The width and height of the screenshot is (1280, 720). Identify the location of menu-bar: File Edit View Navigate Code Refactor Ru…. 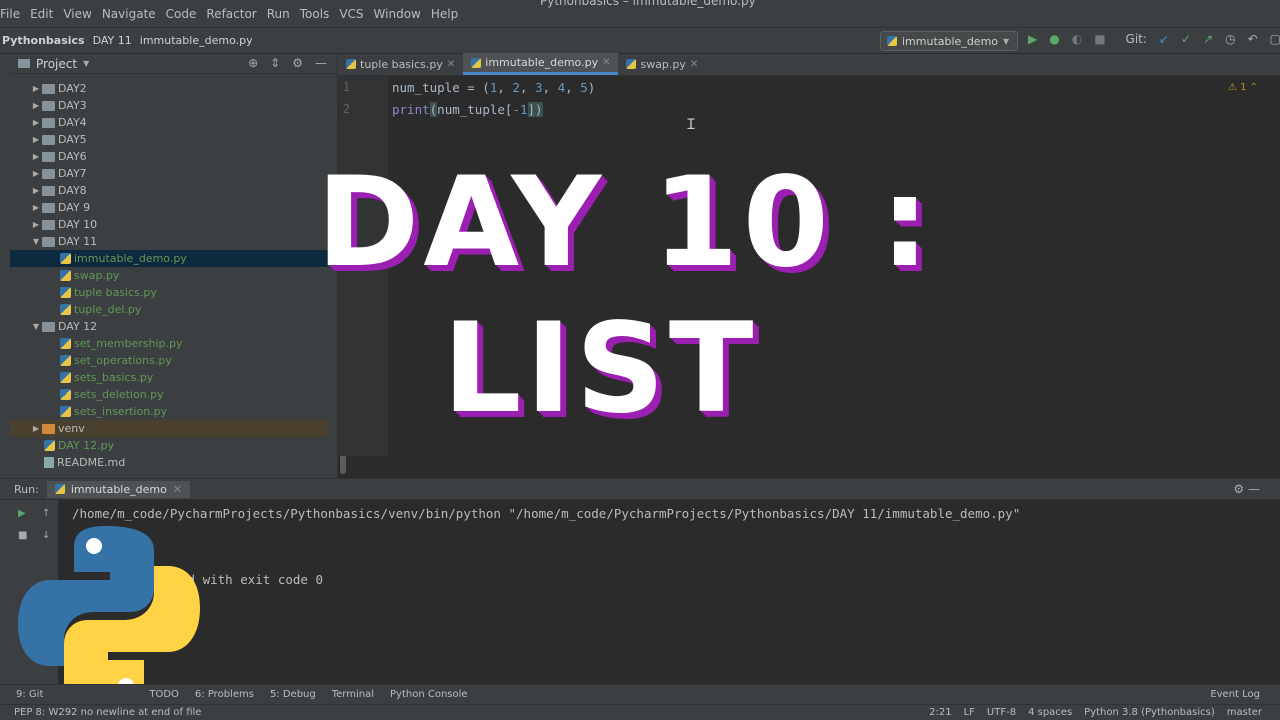
(640, 14).